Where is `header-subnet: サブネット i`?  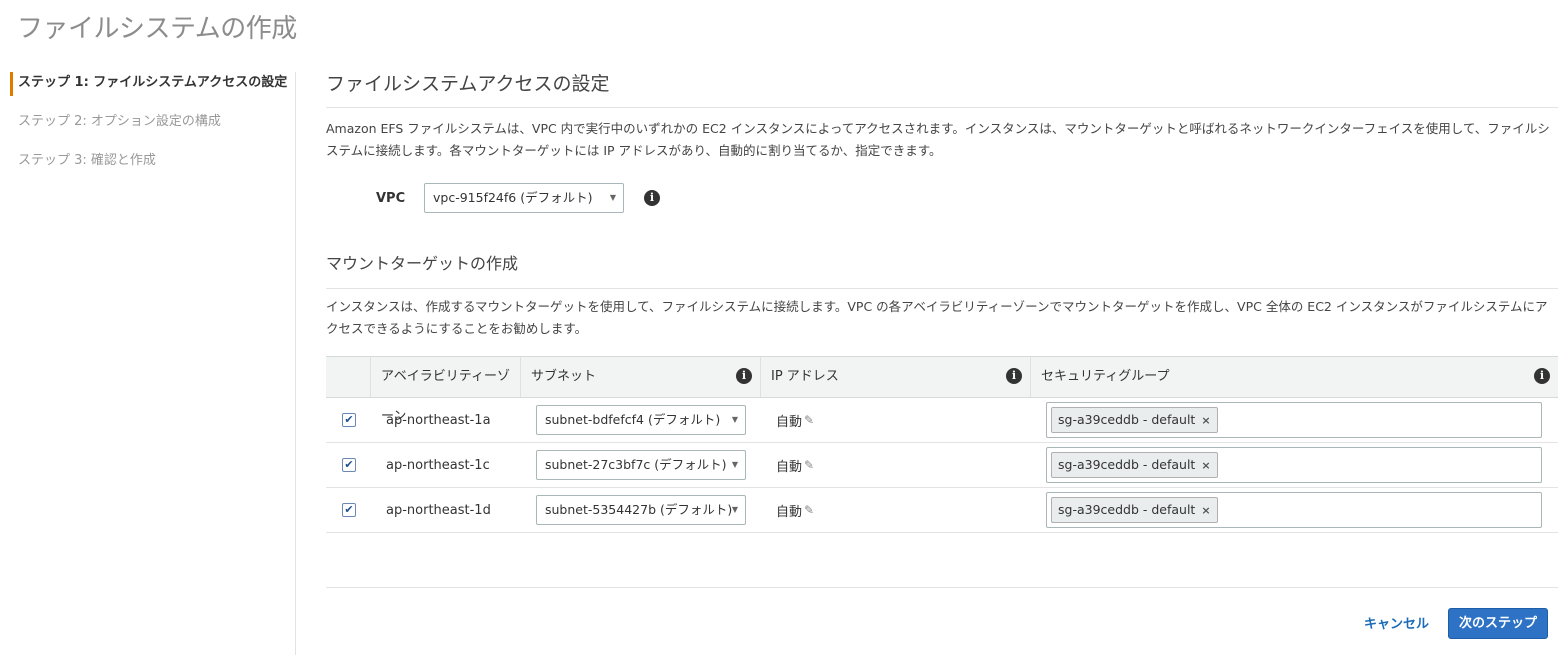
header-subnet: サブネット i is located at coordinates (640, 377).